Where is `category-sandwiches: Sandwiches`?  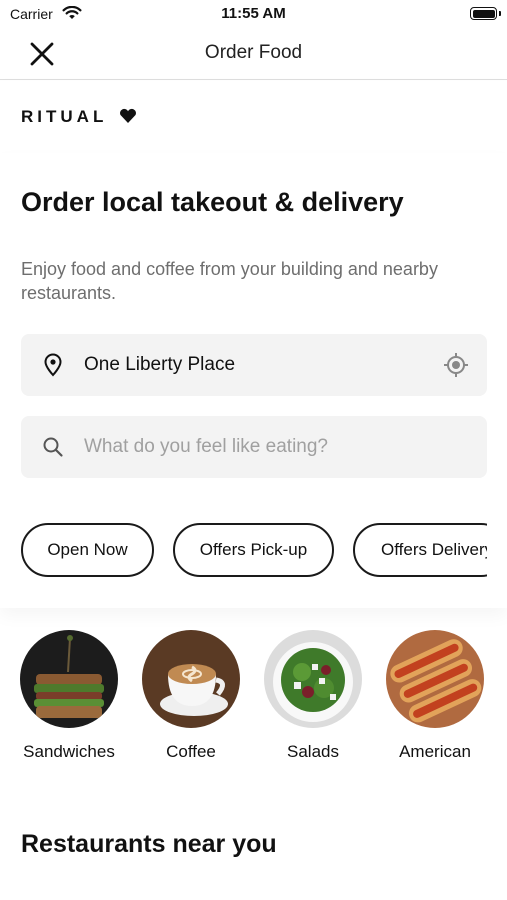 category-sandwiches: Sandwiches is located at coordinates (69, 696).